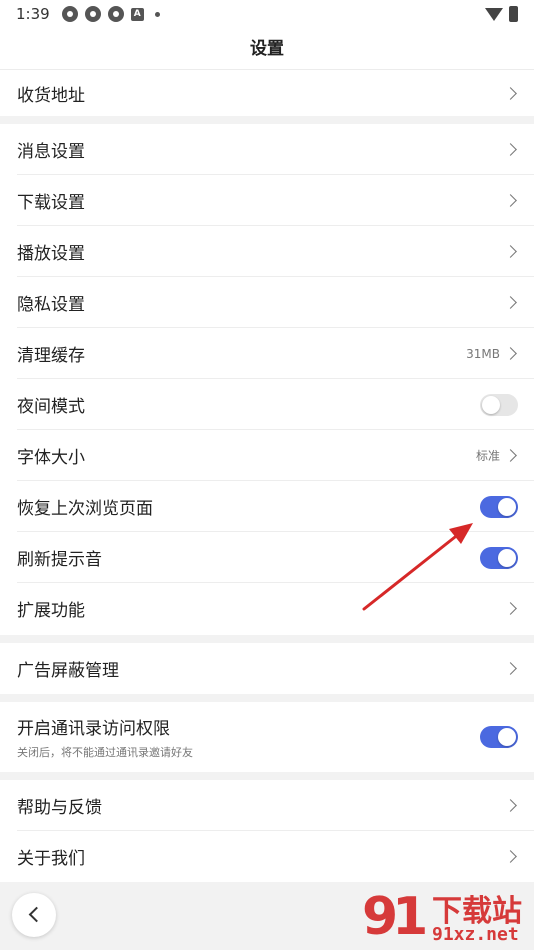  I want to click on watermark-logo: 91, so click(395, 917).